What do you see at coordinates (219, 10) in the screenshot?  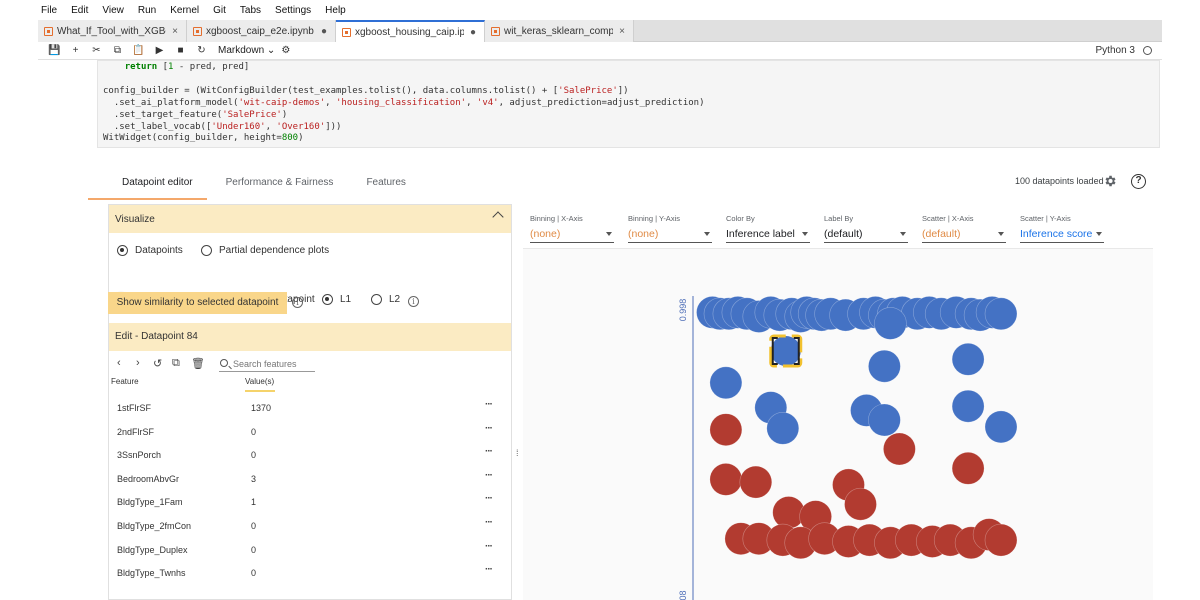 I see `menu-git: Git` at bounding box center [219, 10].